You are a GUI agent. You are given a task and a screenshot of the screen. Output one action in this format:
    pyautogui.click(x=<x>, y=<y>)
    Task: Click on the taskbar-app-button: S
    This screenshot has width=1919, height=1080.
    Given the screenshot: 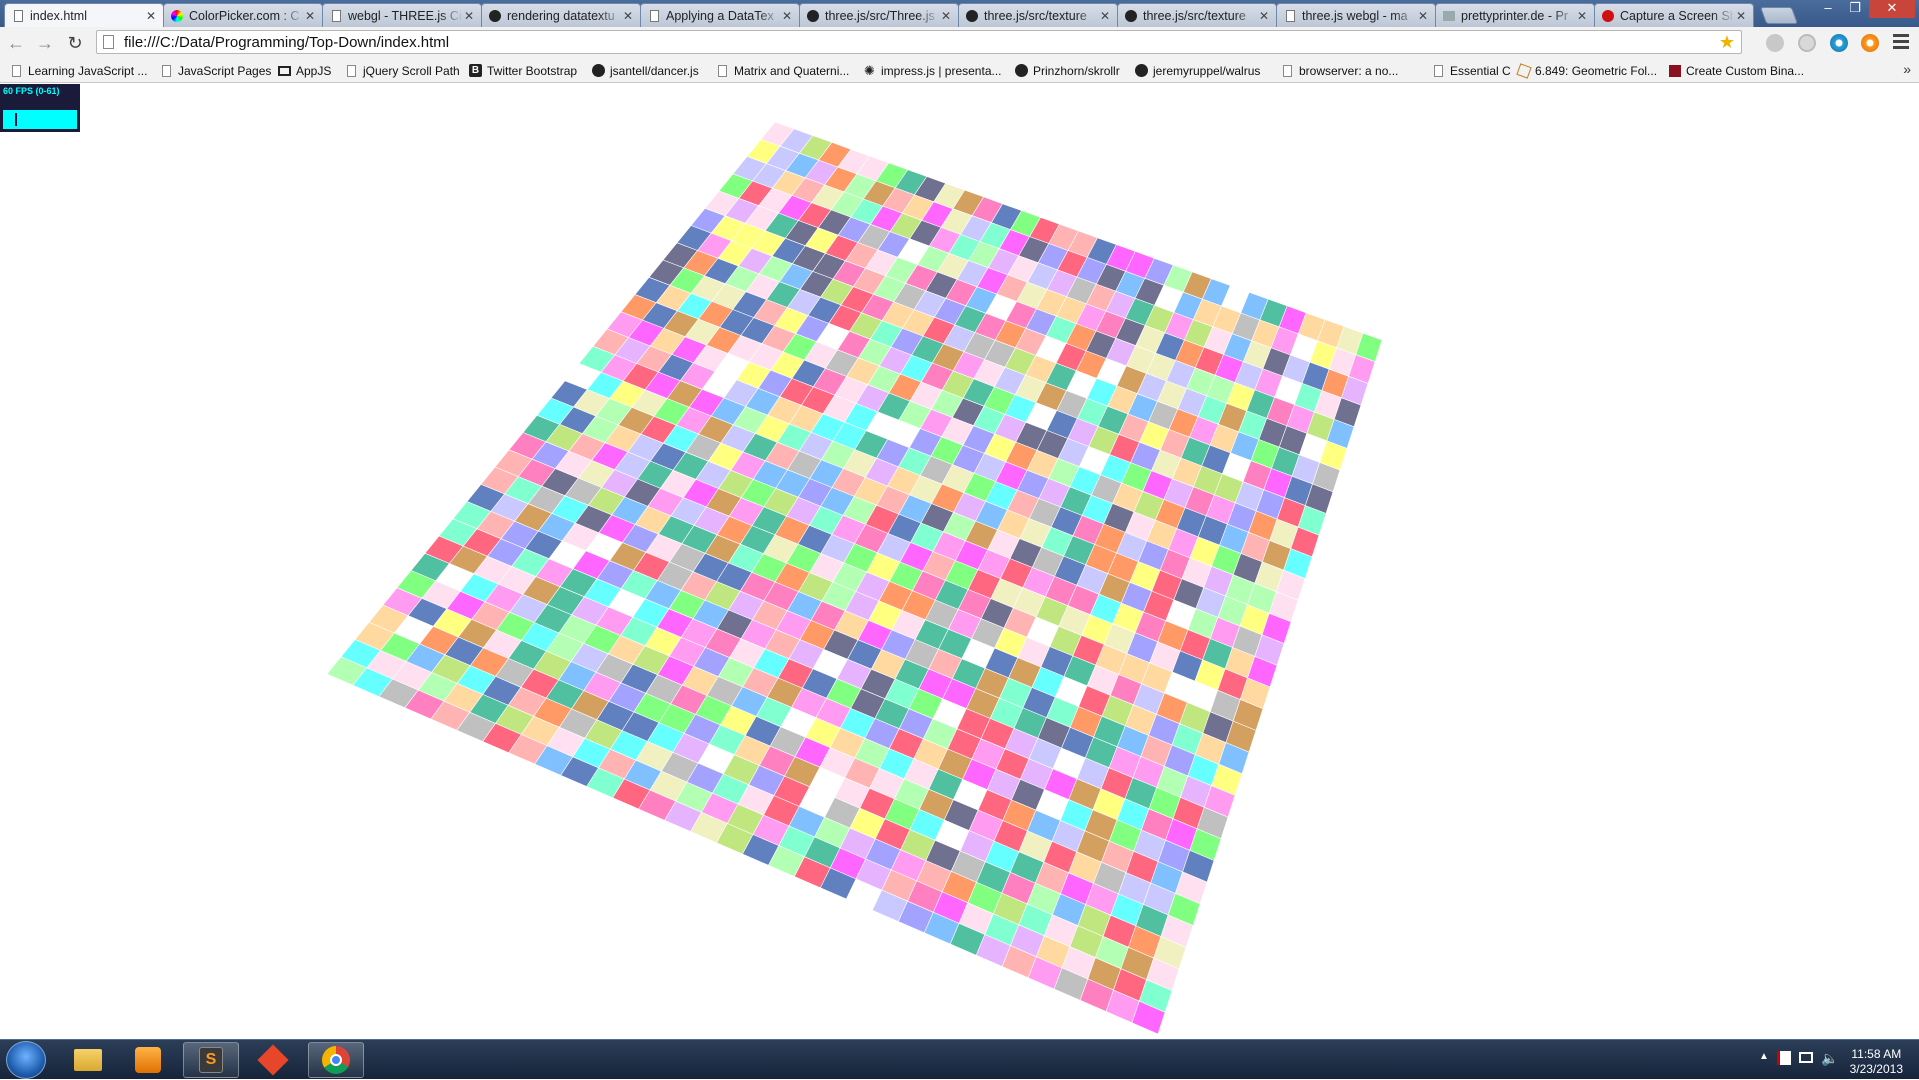 What is the action you would take?
    pyautogui.click(x=211, y=1060)
    